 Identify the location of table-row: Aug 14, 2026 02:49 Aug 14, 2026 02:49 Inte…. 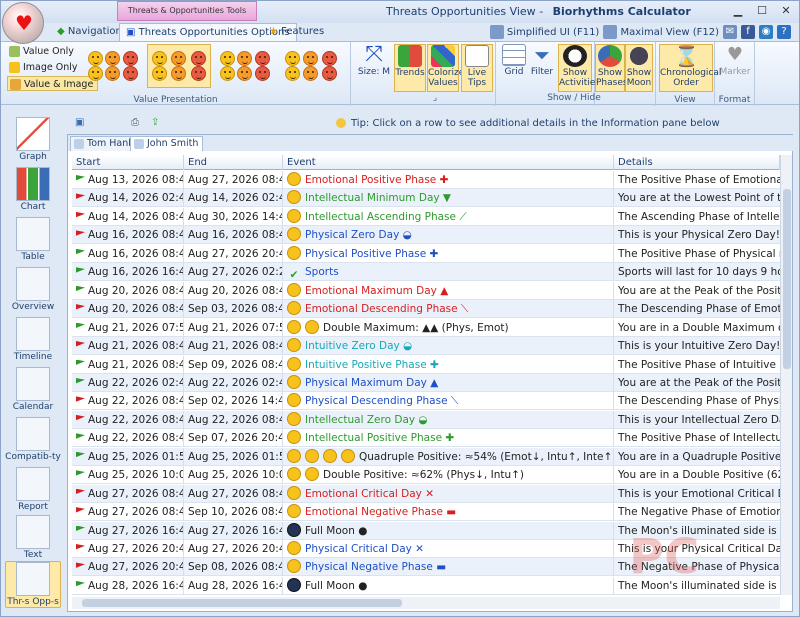
(426, 198).